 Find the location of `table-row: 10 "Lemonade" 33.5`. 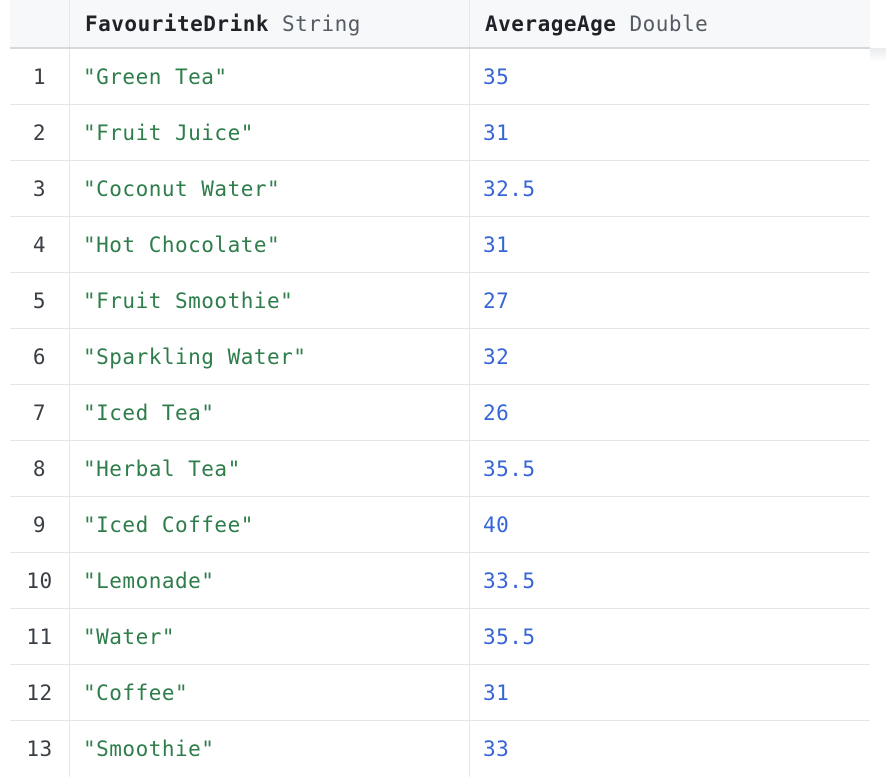

table-row: 10 "Lemonade" 33.5 is located at coordinates (440, 581).